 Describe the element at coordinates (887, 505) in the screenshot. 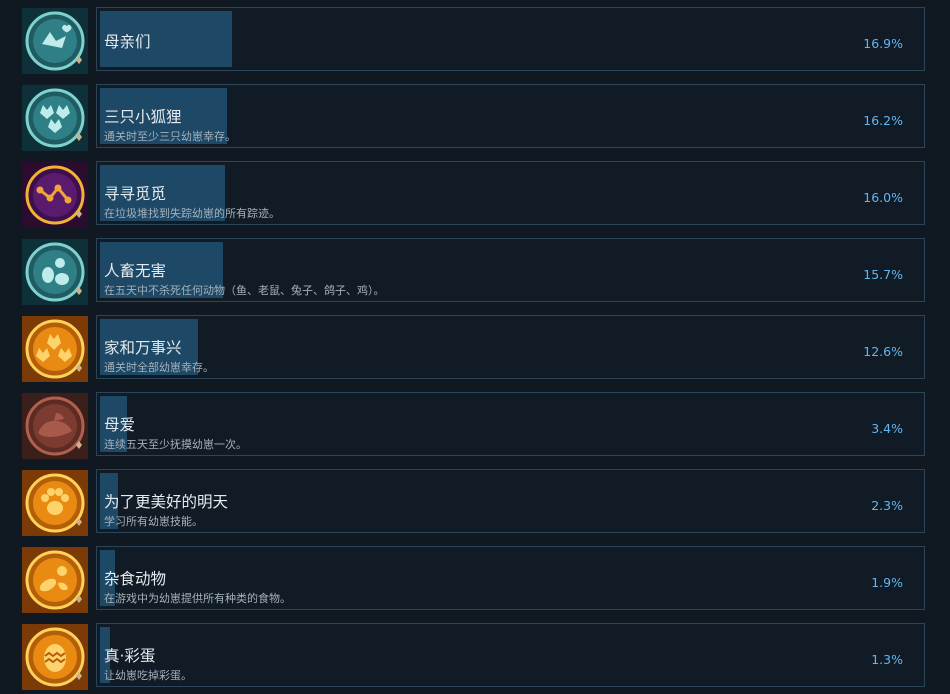

I see `unlock-percentage: 2.3%` at that location.